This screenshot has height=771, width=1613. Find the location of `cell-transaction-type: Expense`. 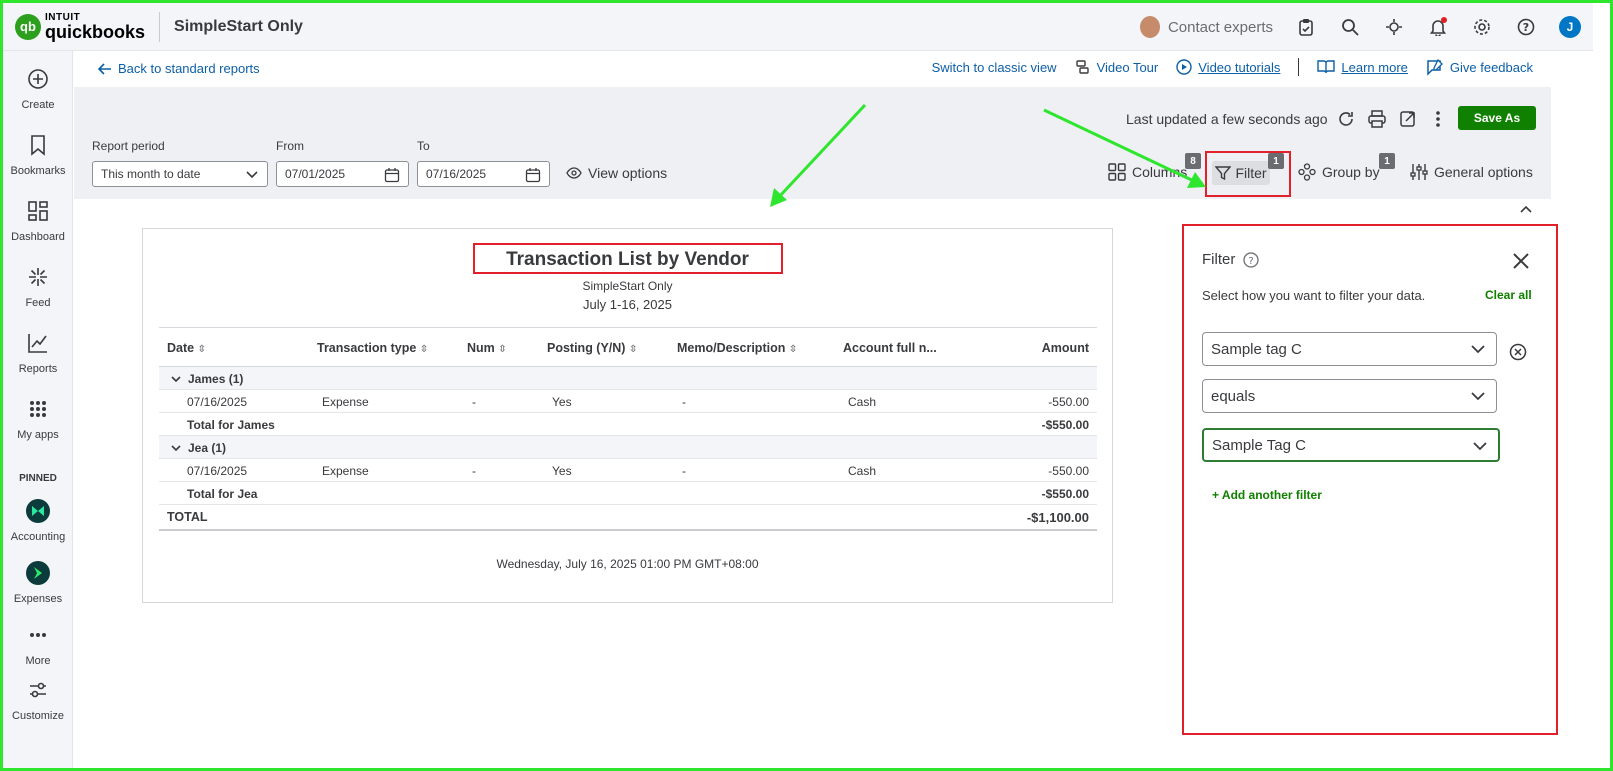

cell-transaction-type: Expense is located at coordinates (345, 402).